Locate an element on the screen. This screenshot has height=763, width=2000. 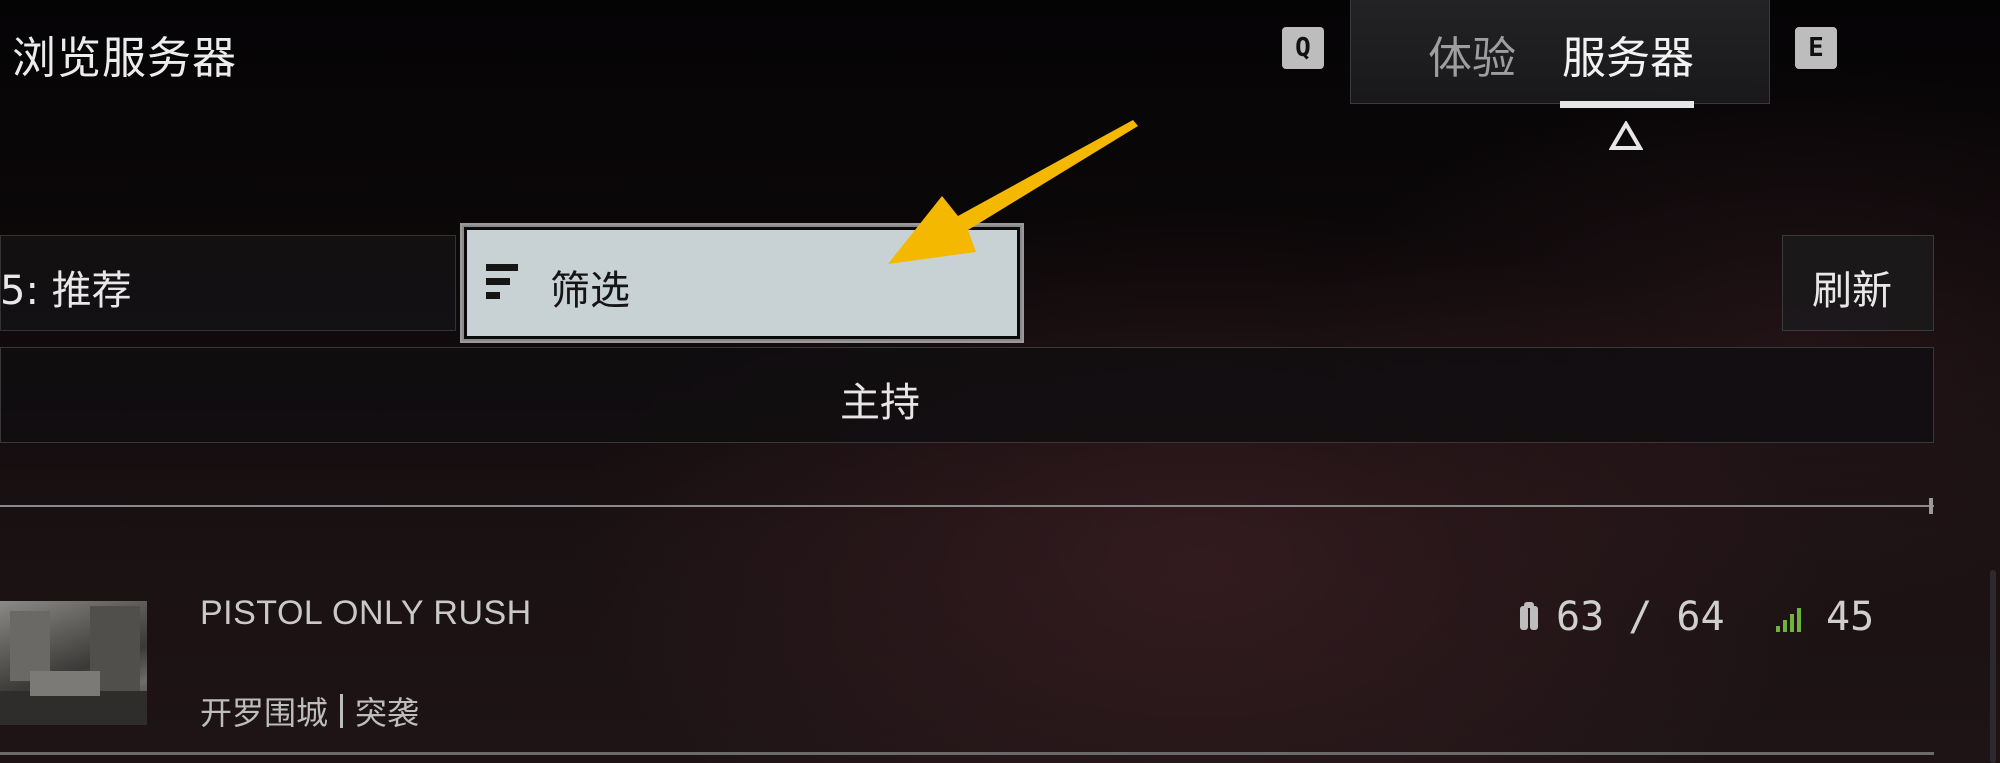
server-meta: 开罗围城 突袭 is located at coordinates (309, 711).